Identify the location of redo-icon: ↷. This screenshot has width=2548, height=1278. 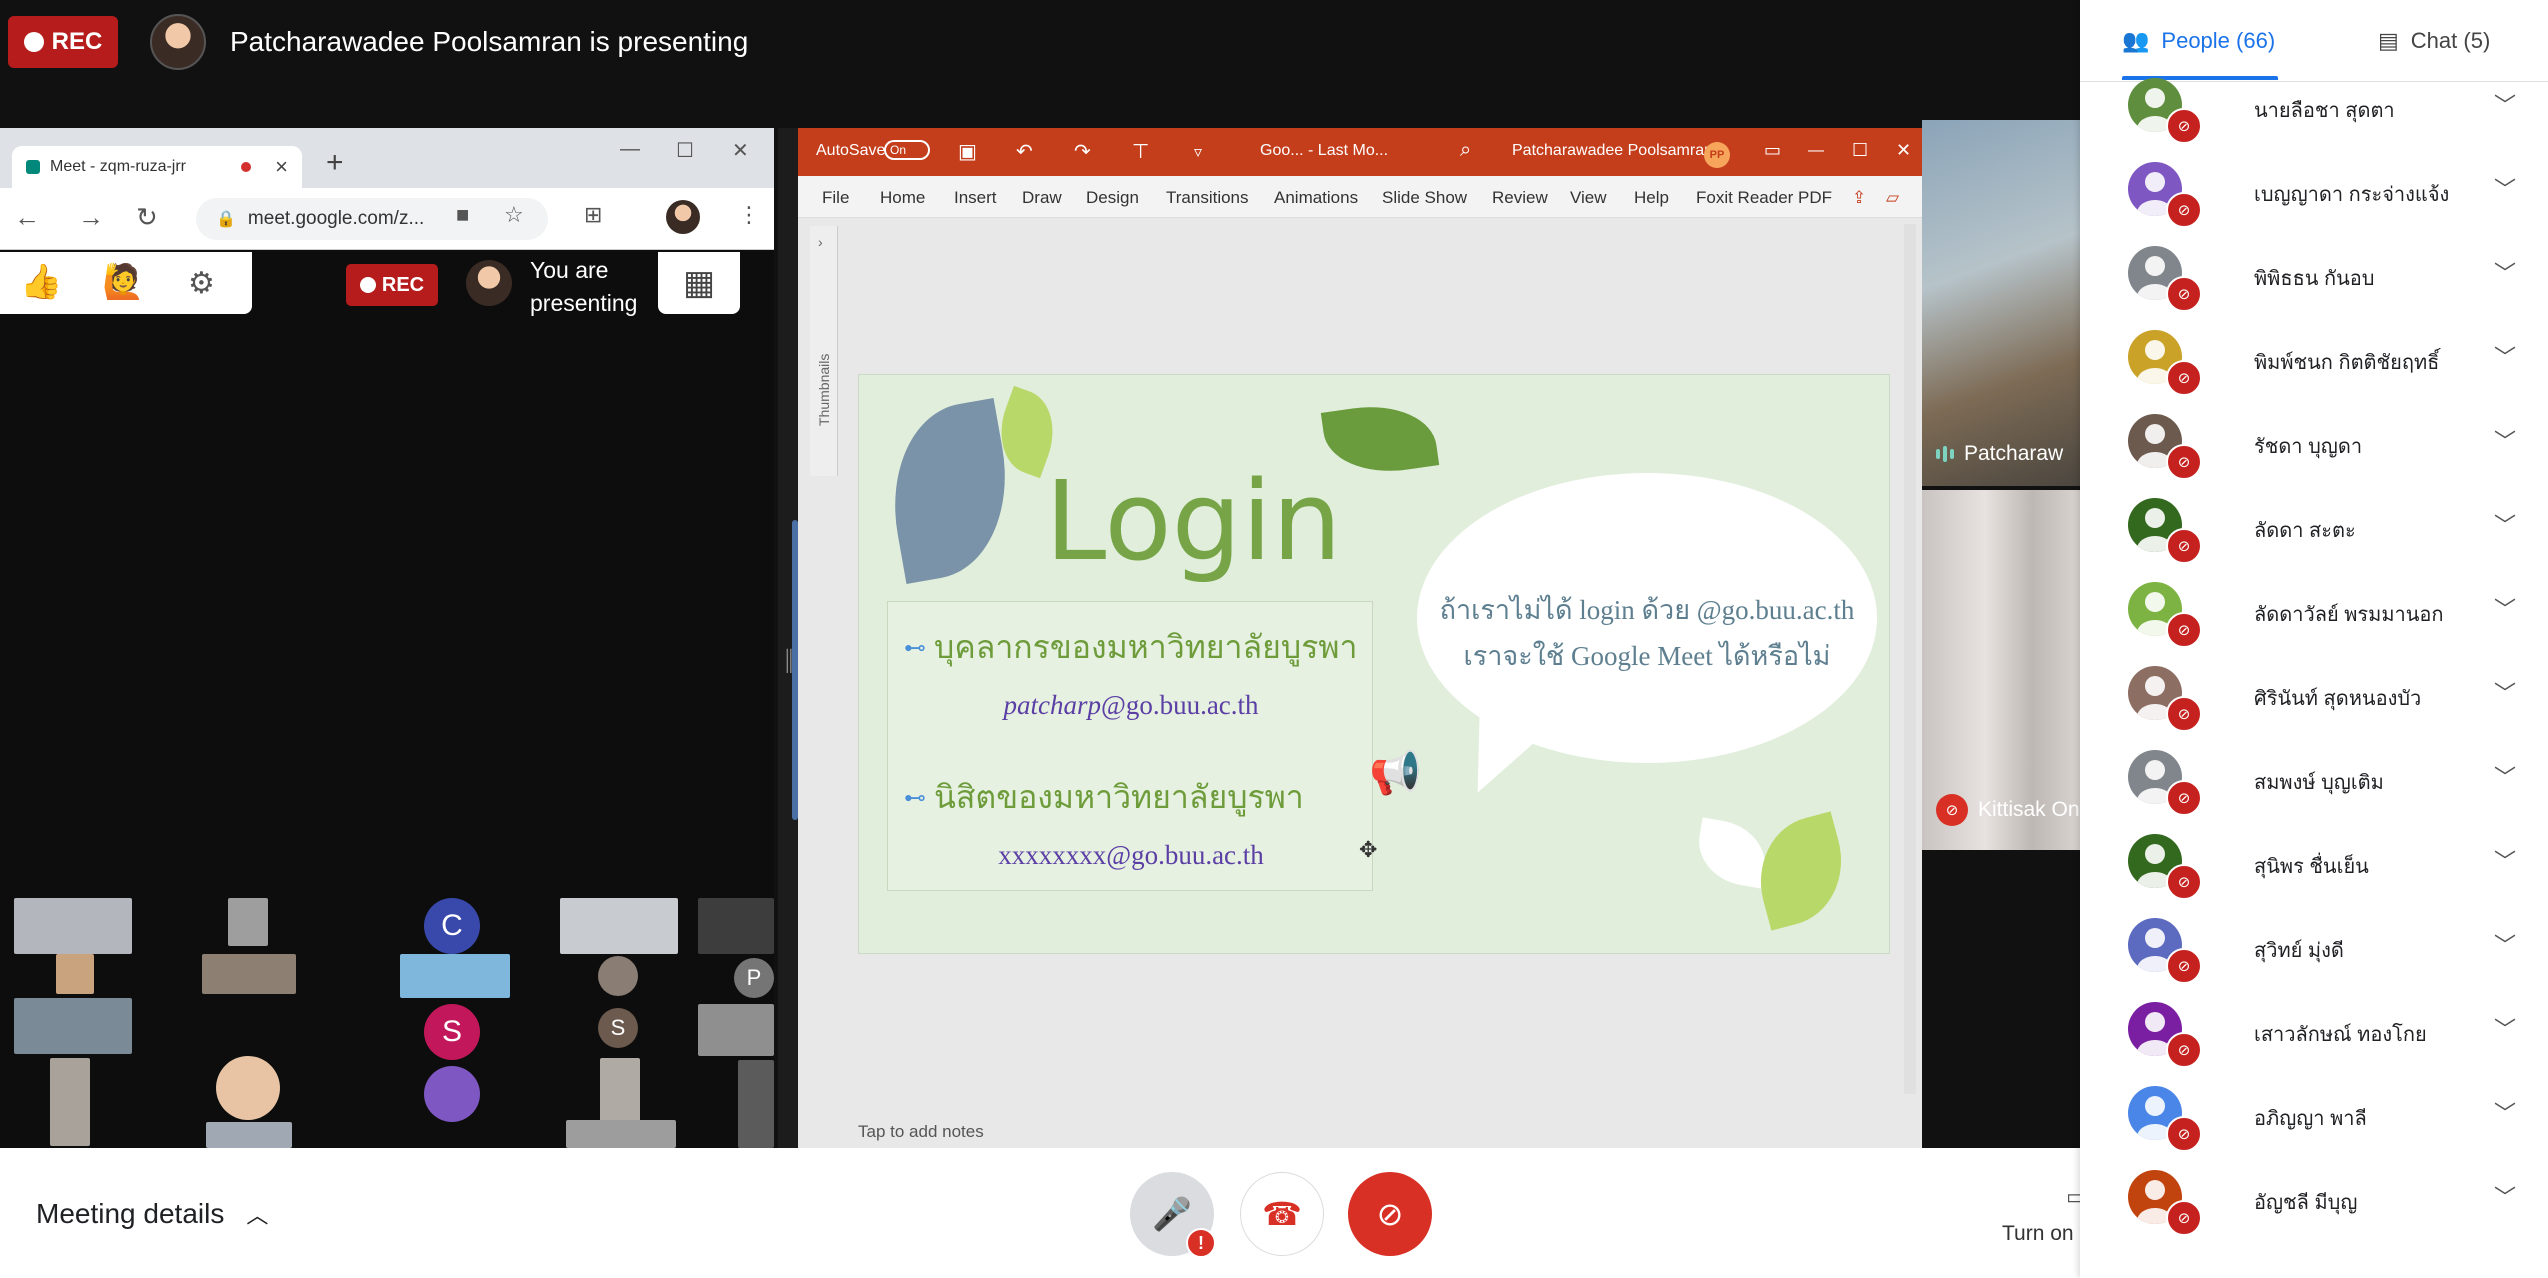
(1082, 151).